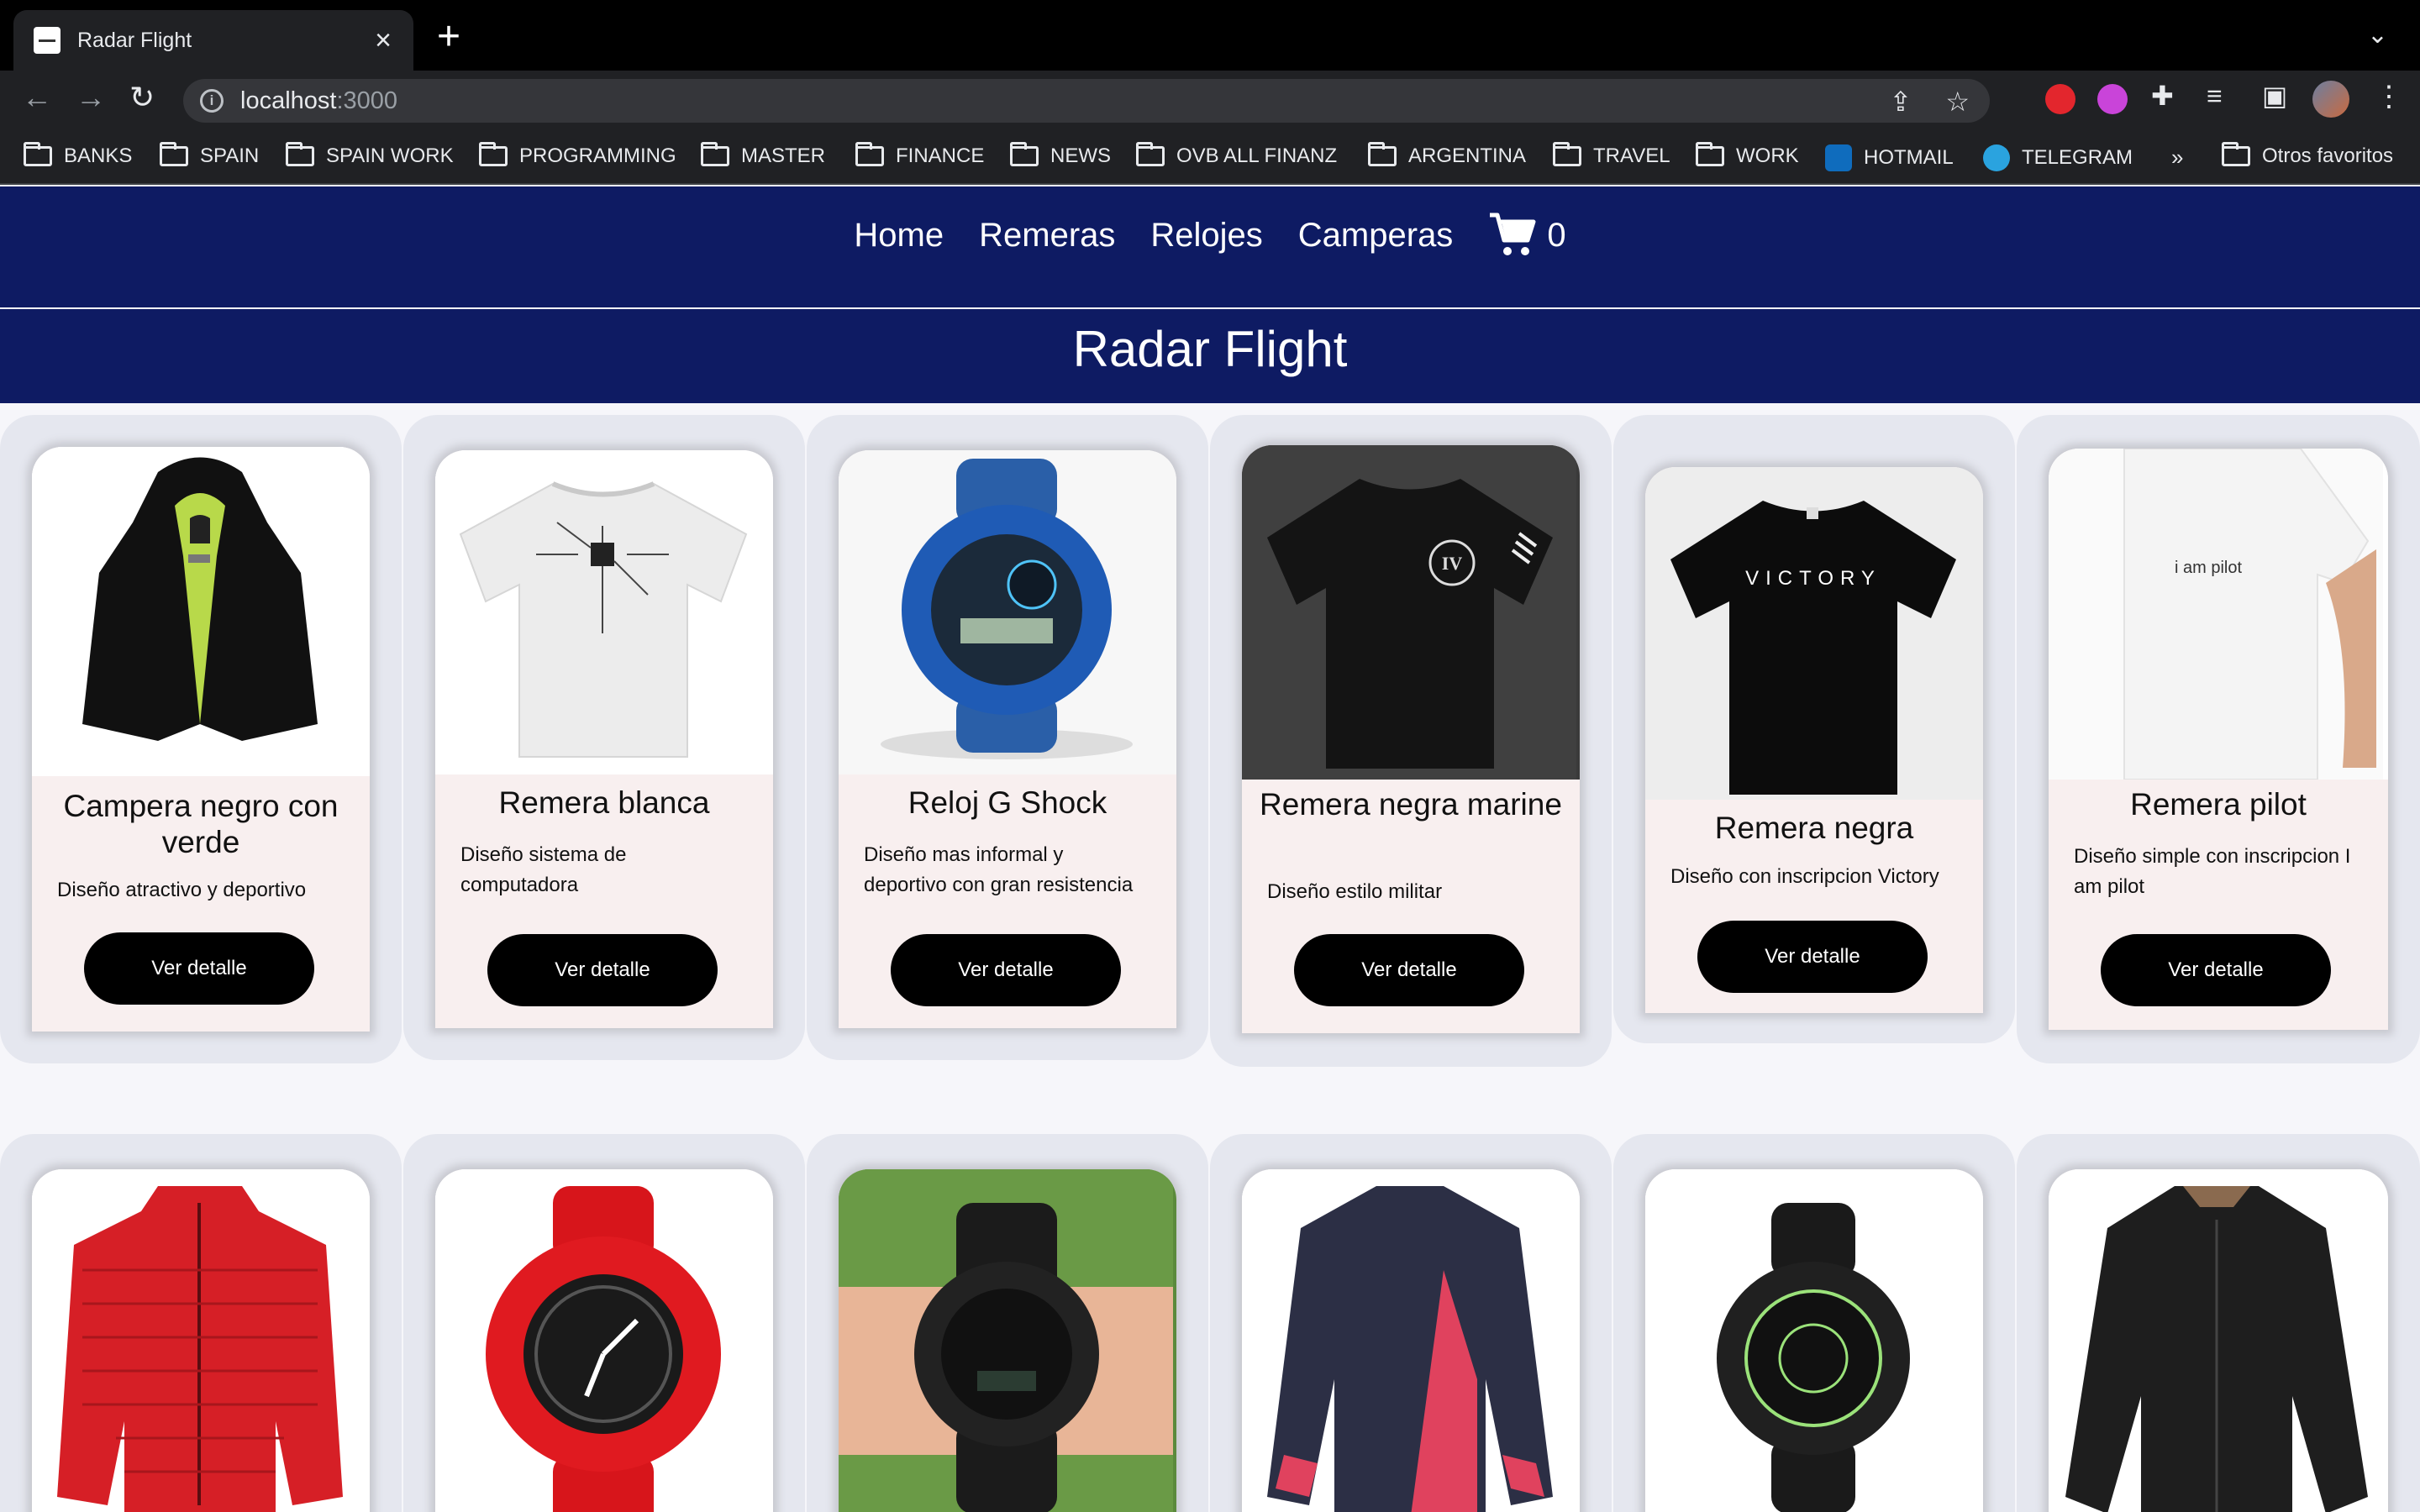 The height and width of the screenshot is (1512, 2420). Describe the element at coordinates (577, 155) in the screenshot. I see `bookmark-programming: PROGRAMMING` at that location.